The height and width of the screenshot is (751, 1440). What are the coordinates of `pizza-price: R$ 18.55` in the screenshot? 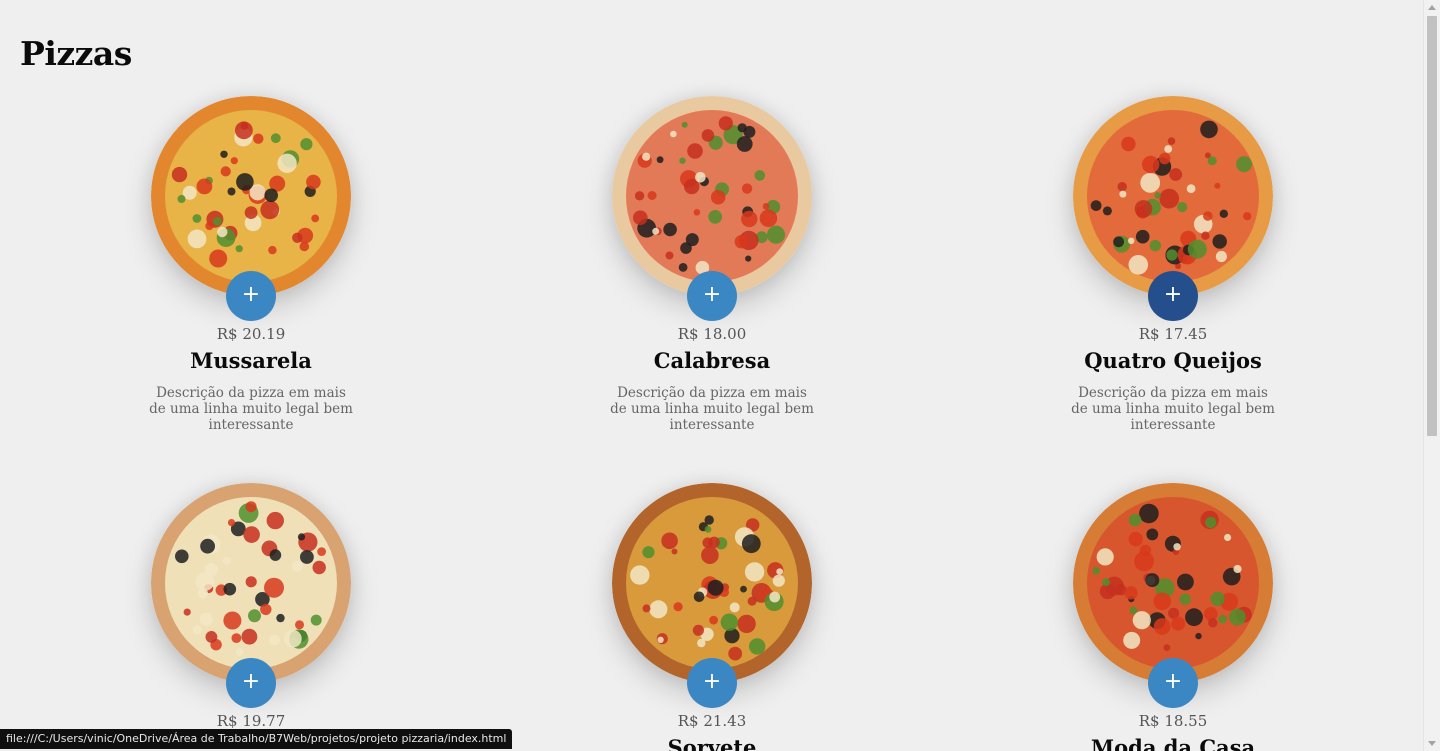 It's located at (1173, 721).